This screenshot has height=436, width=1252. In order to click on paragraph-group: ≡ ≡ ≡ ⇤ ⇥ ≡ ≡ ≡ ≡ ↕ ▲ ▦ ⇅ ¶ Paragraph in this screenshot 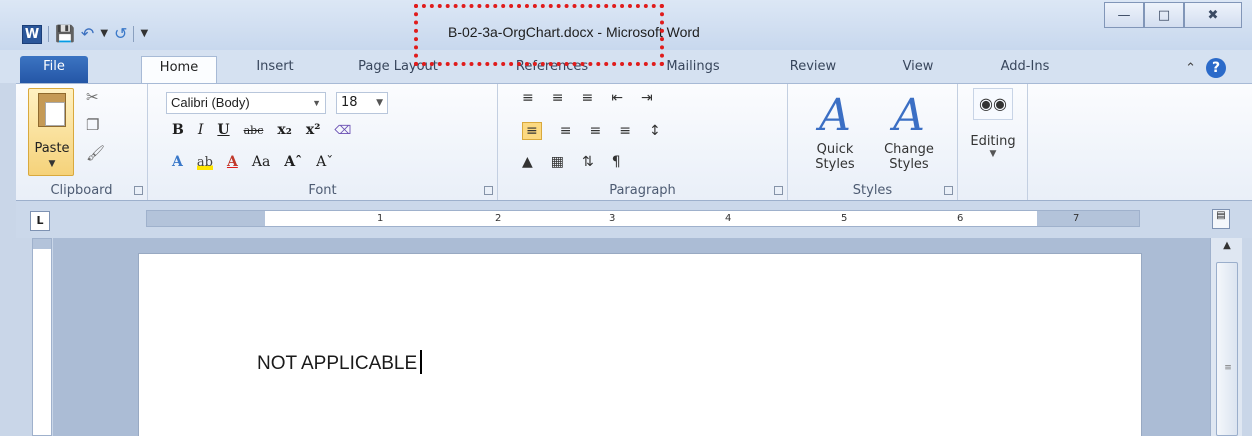, I will do `click(643, 142)`.